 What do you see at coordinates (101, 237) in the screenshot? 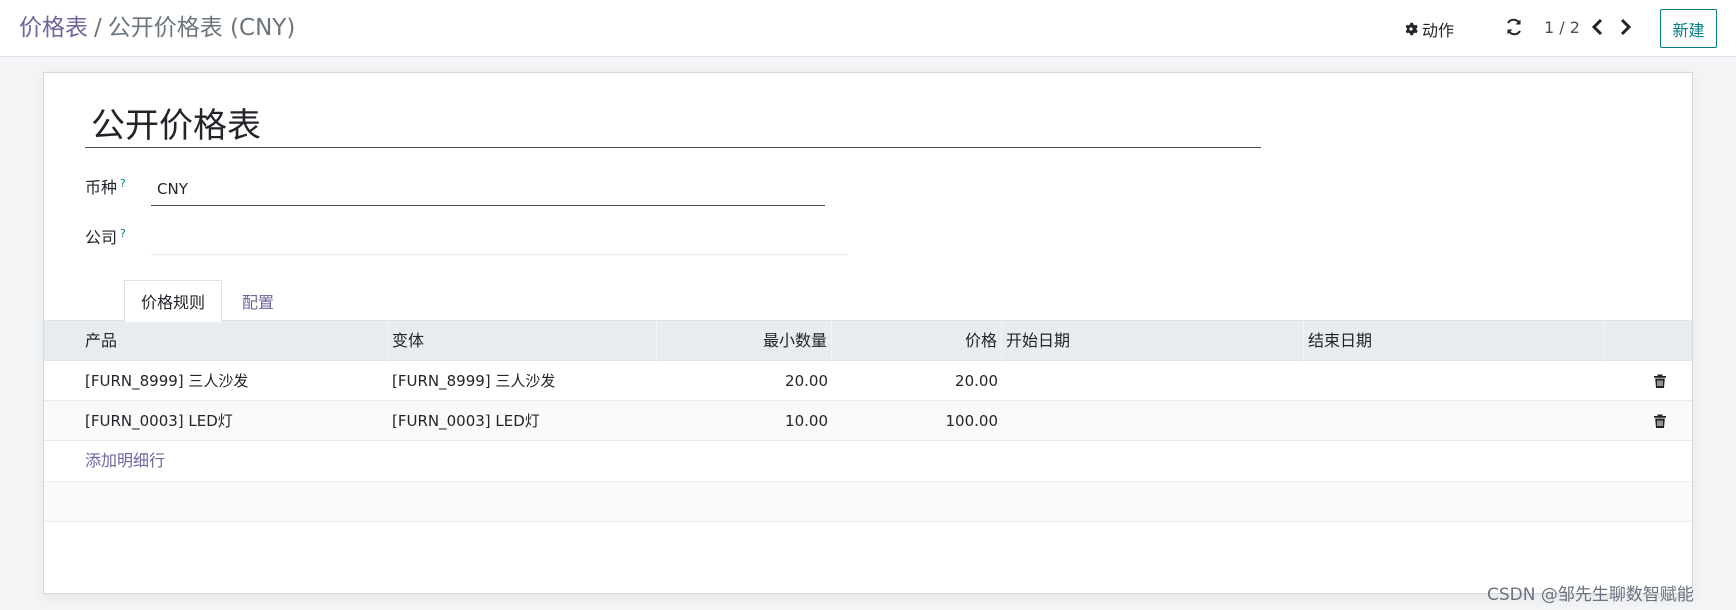
I see `company-label-text: 公司` at bounding box center [101, 237].